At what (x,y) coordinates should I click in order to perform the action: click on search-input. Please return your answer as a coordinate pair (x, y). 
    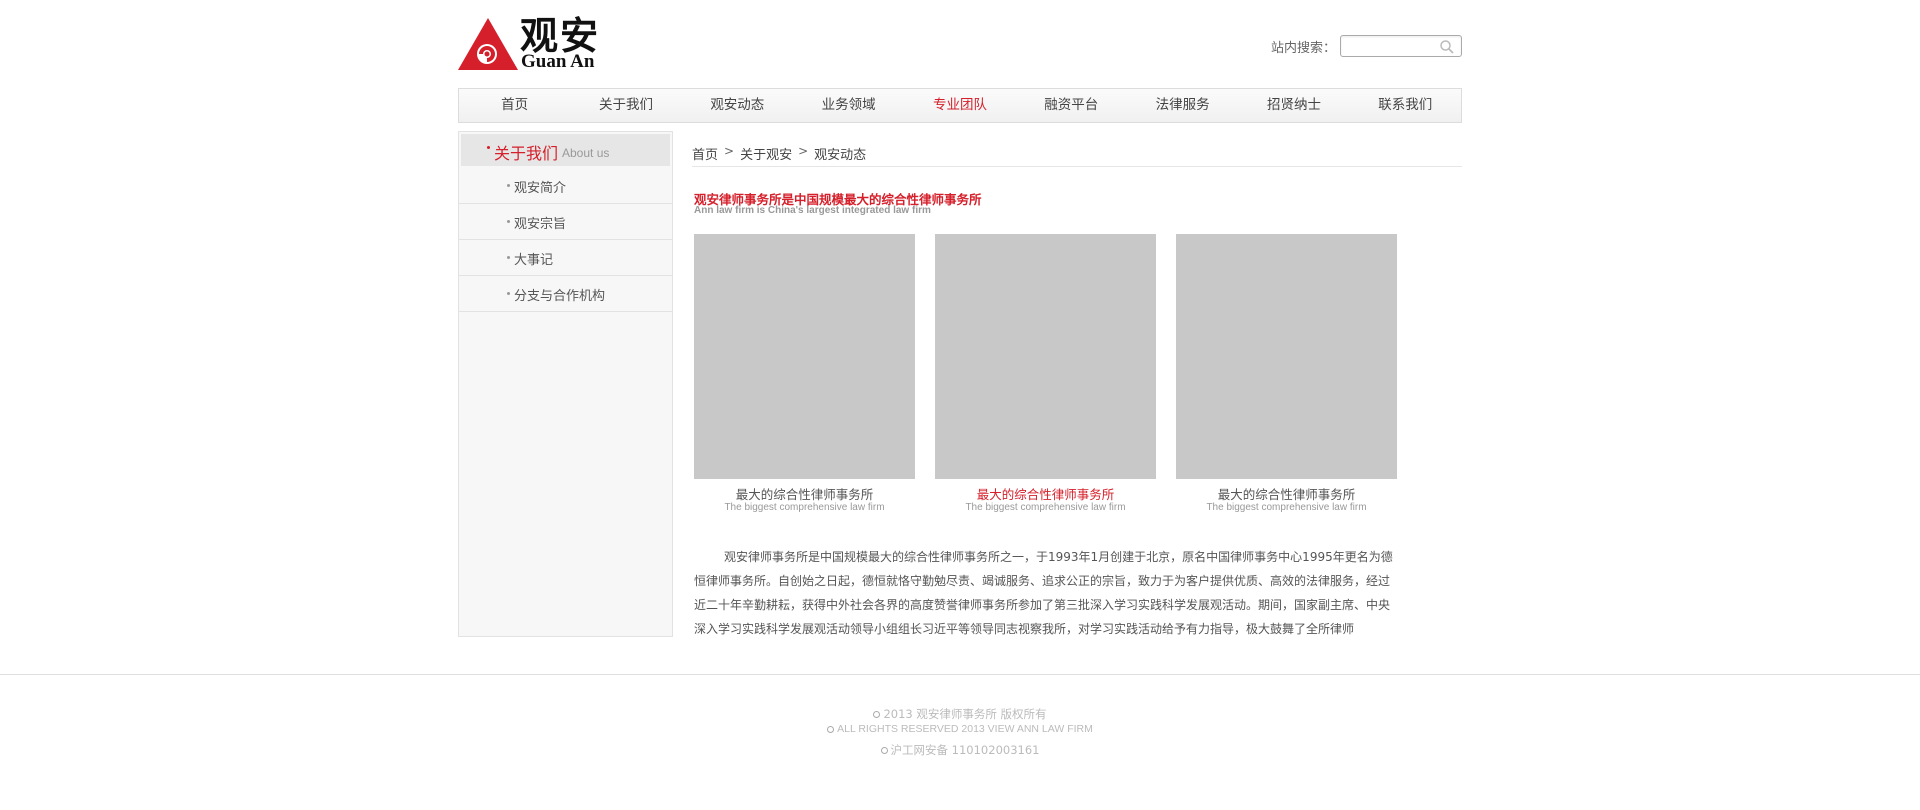
    Looking at the image, I should click on (1393, 47).